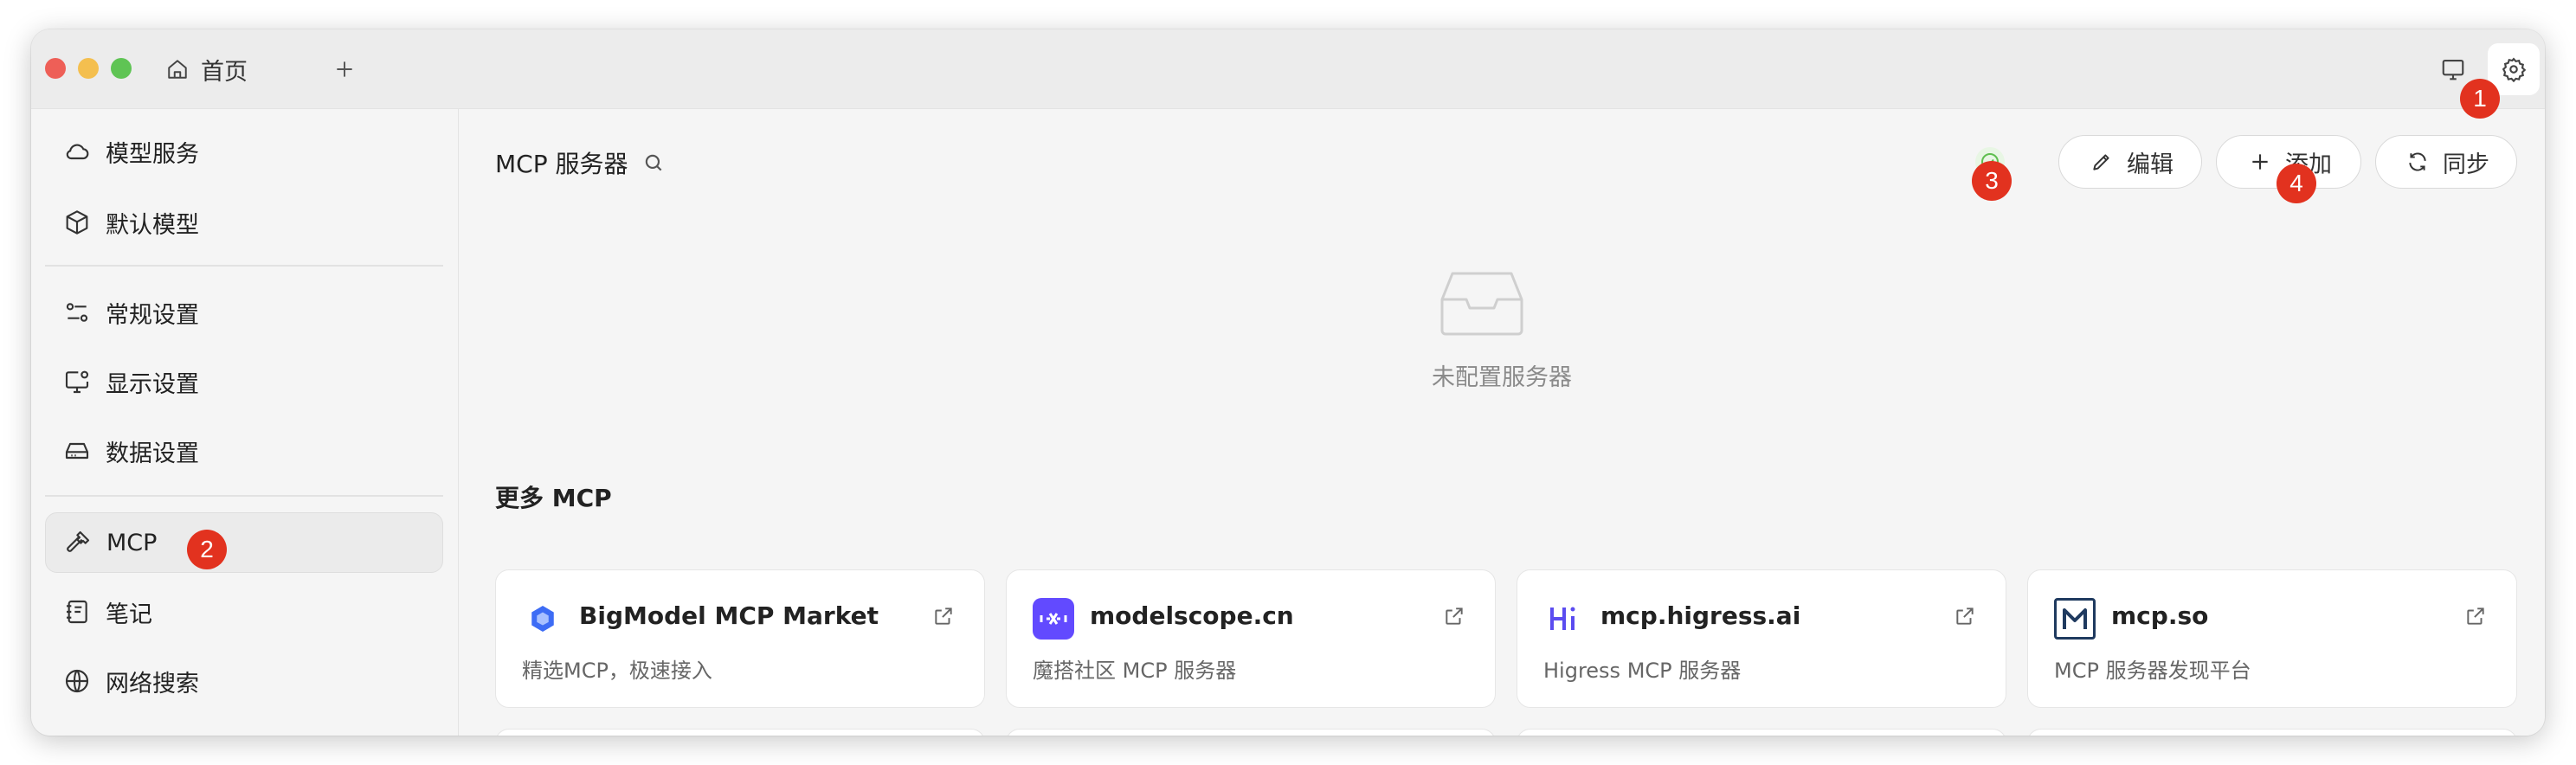 The height and width of the screenshot is (765, 2576). What do you see at coordinates (129, 614) in the screenshot?
I see `sidebar-item-label: 笔记` at bounding box center [129, 614].